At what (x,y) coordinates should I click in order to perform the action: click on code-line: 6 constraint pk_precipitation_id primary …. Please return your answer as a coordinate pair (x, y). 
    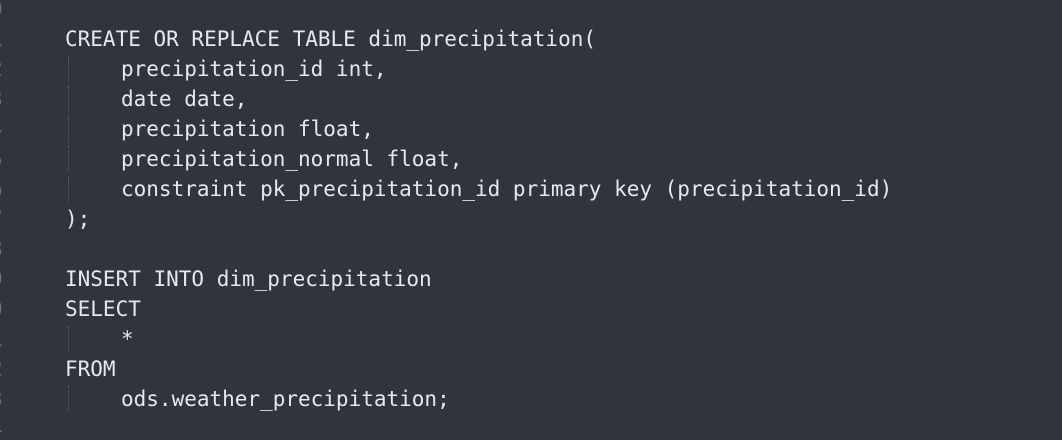
    Looking at the image, I should click on (531, 189).